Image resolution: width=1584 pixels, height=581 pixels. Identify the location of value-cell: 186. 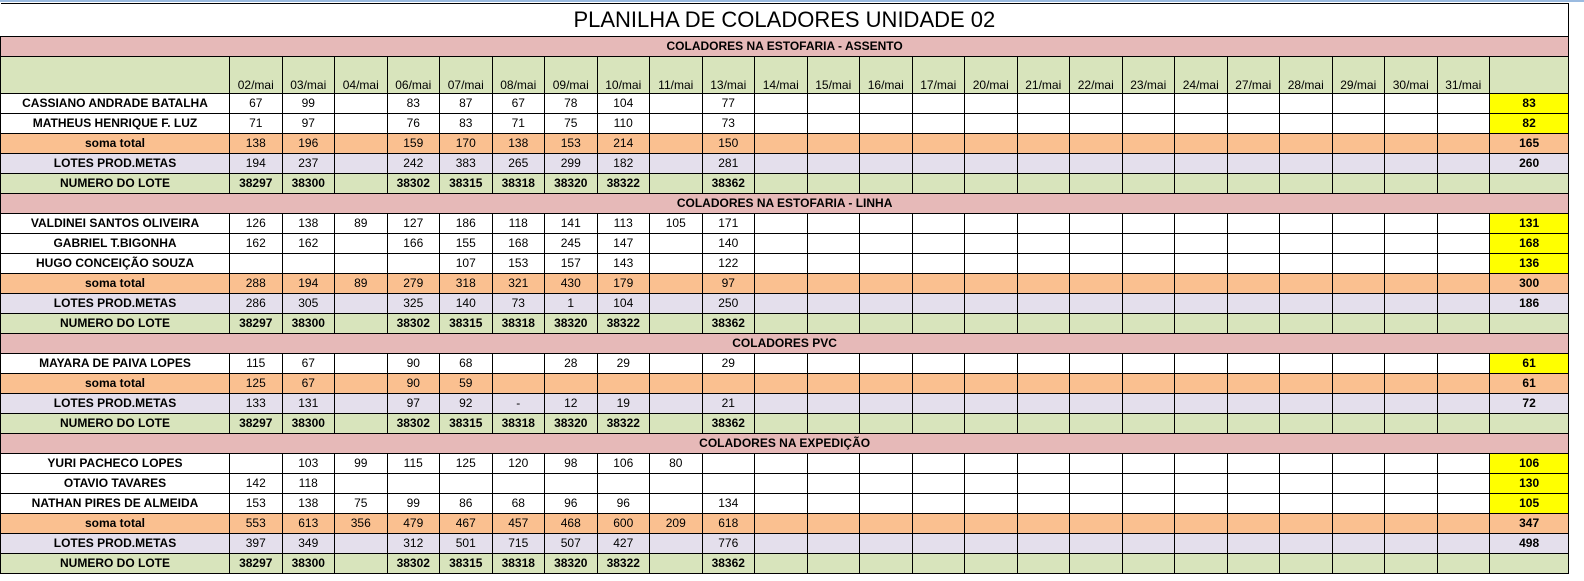
(466, 223).